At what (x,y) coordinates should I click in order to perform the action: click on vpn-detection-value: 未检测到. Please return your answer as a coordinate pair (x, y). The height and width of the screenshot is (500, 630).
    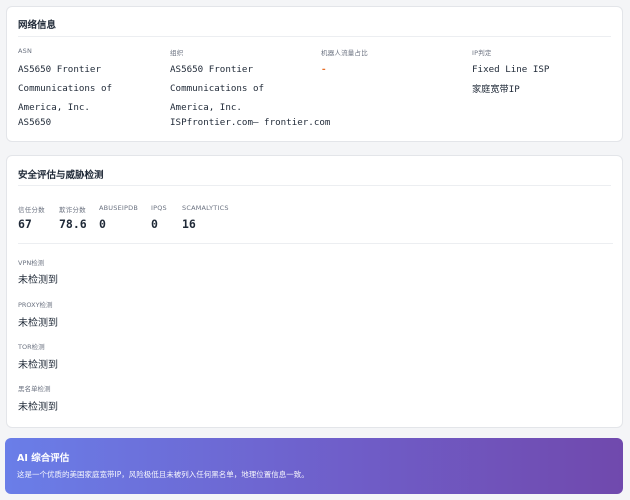
    Looking at the image, I should click on (38, 280).